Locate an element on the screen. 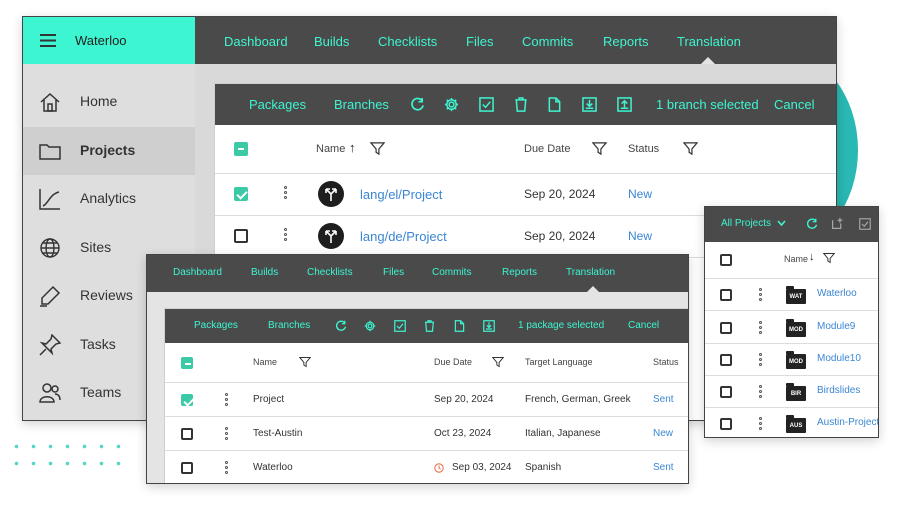 This screenshot has height=511, width=900. list-item: BIR Birdslides is located at coordinates (791, 392).